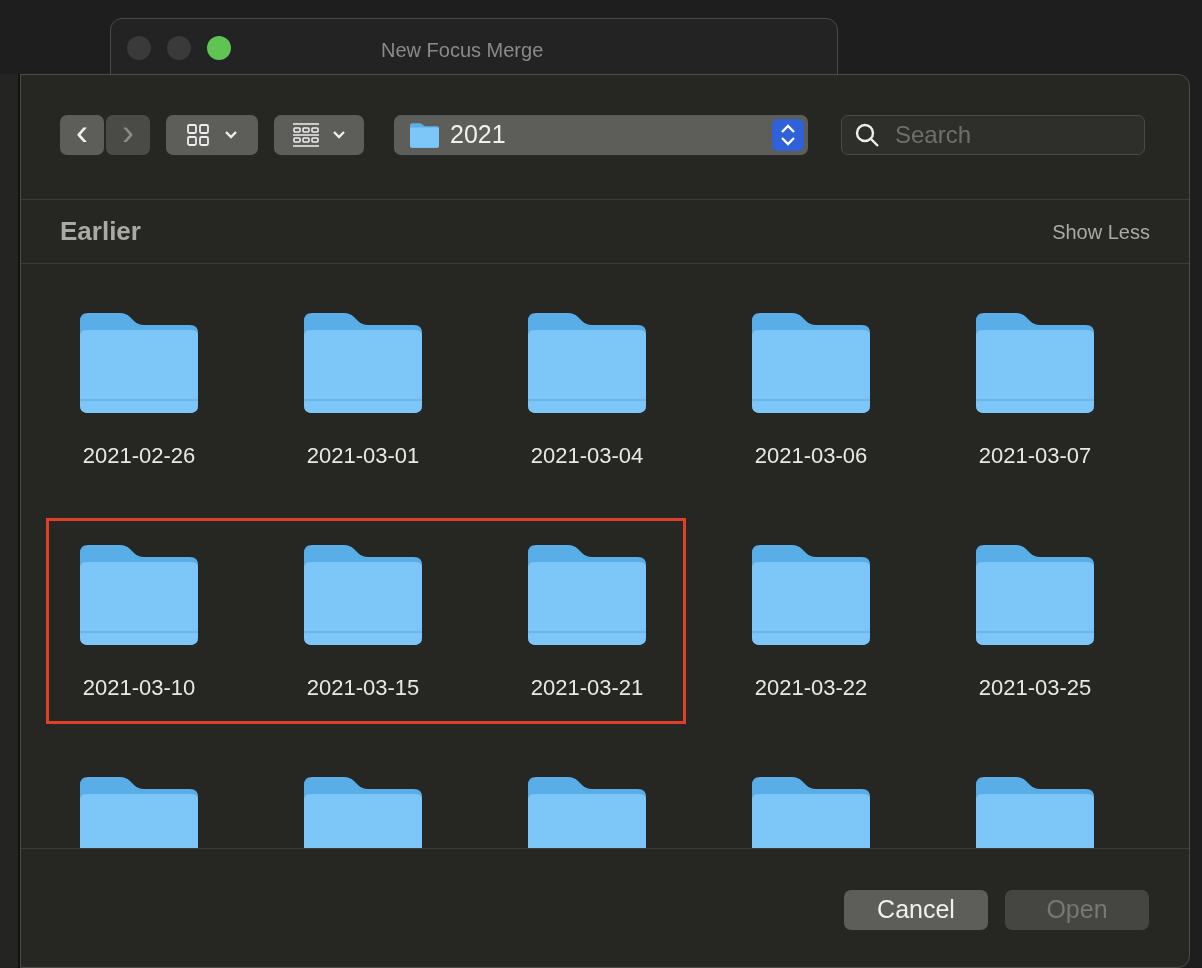  I want to click on up-down-arrows-icon, so click(788, 135).